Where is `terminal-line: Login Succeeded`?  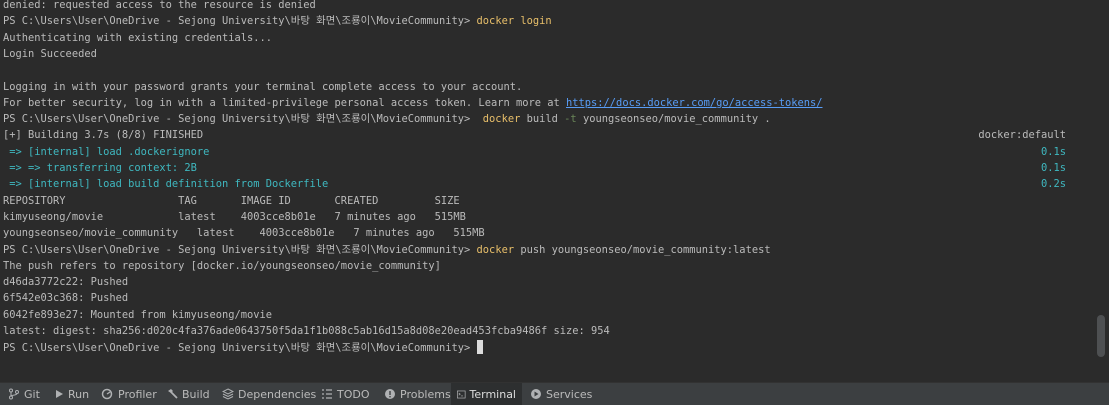 terminal-line: Login Succeeded is located at coordinates (50, 54).